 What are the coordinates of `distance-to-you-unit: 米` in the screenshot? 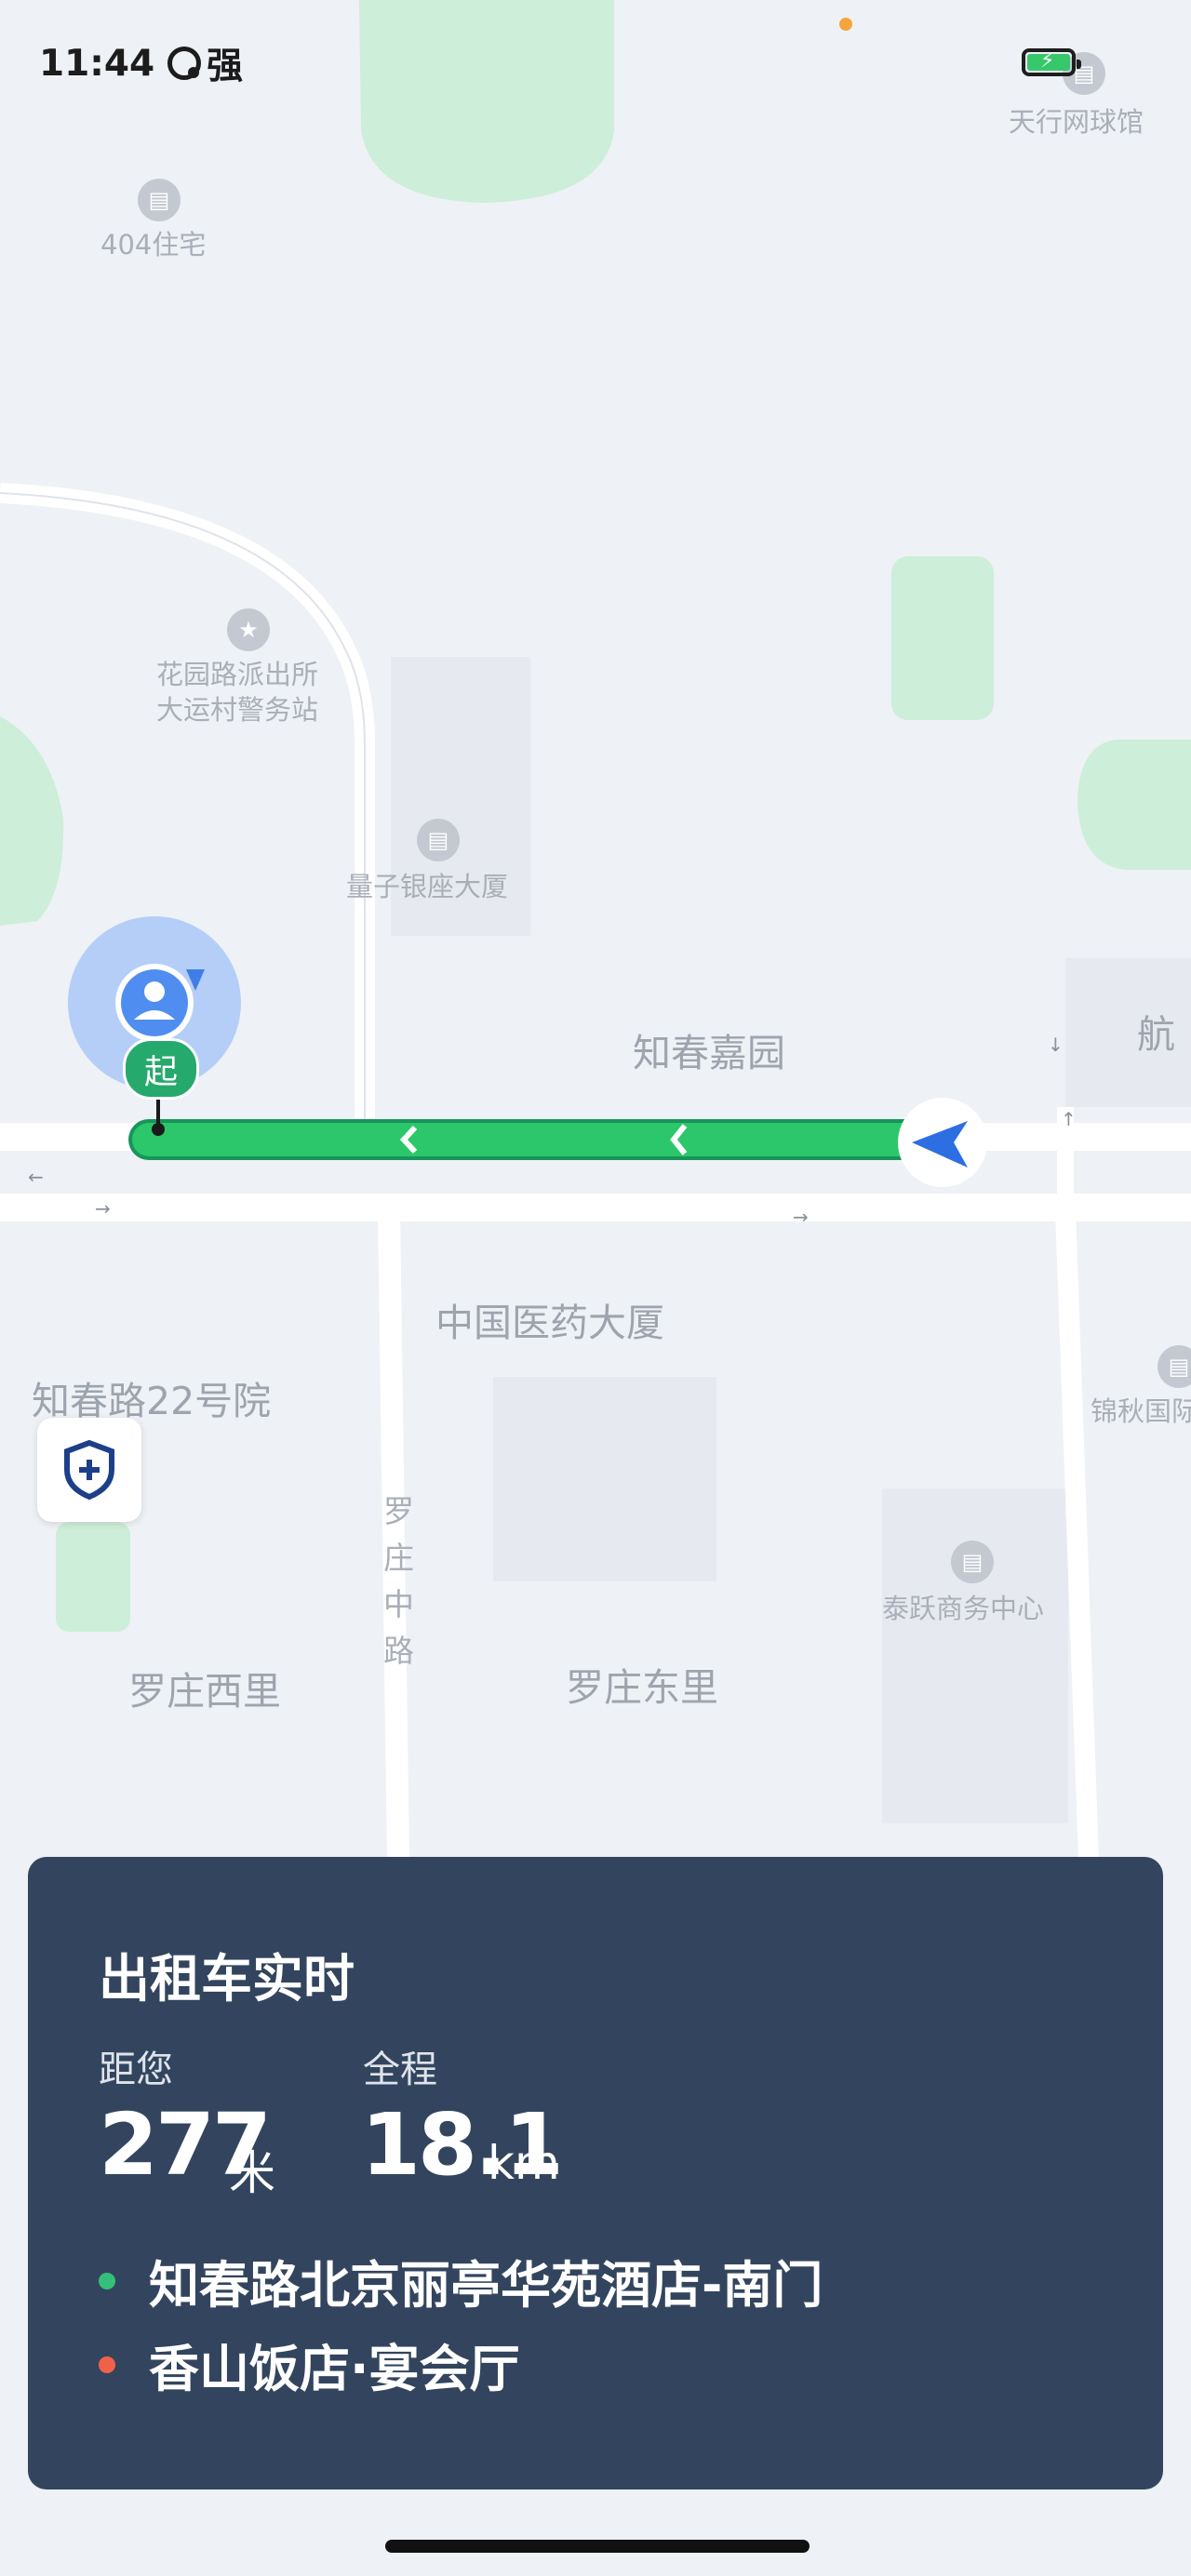 It's located at (252, 2173).